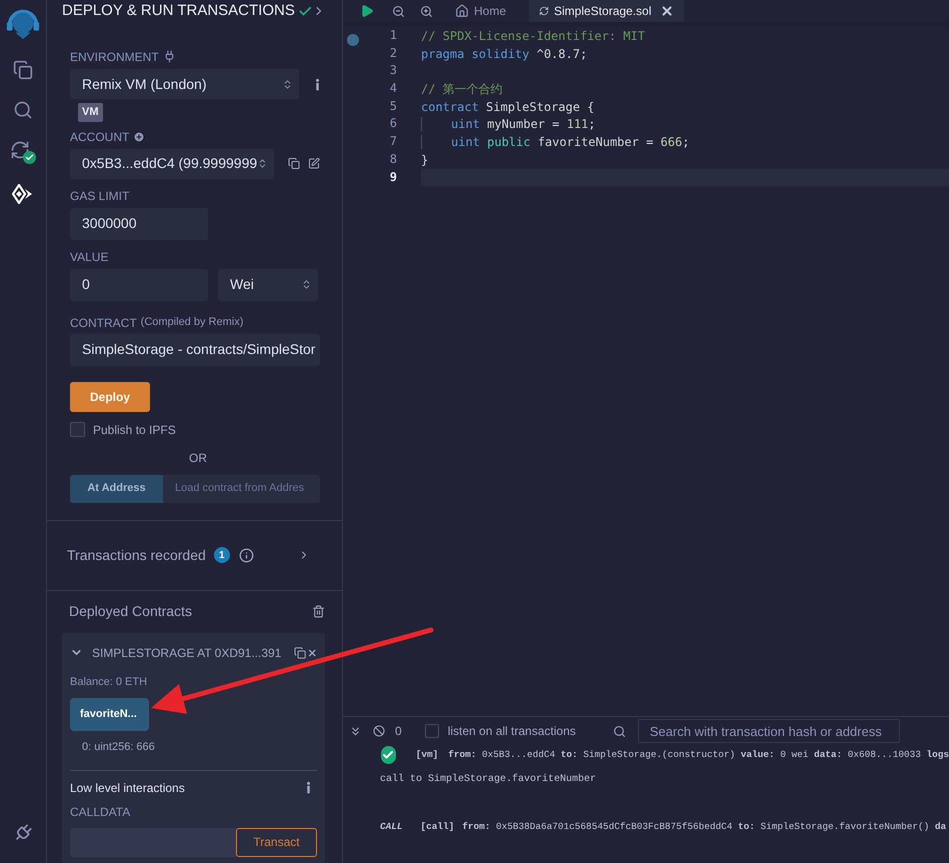 This screenshot has height=863, width=949. I want to click on line-number: 4, so click(393, 89).